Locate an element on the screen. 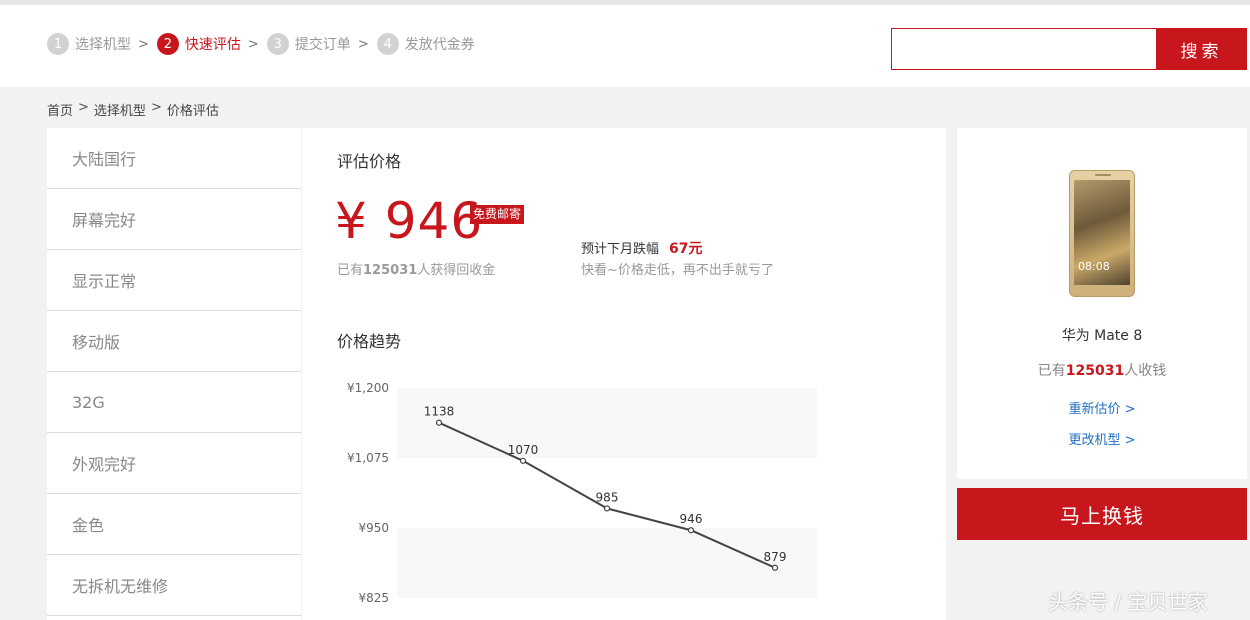 The image size is (1250, 620). step-label: 快速评估 is located at coordinates (212, 45).